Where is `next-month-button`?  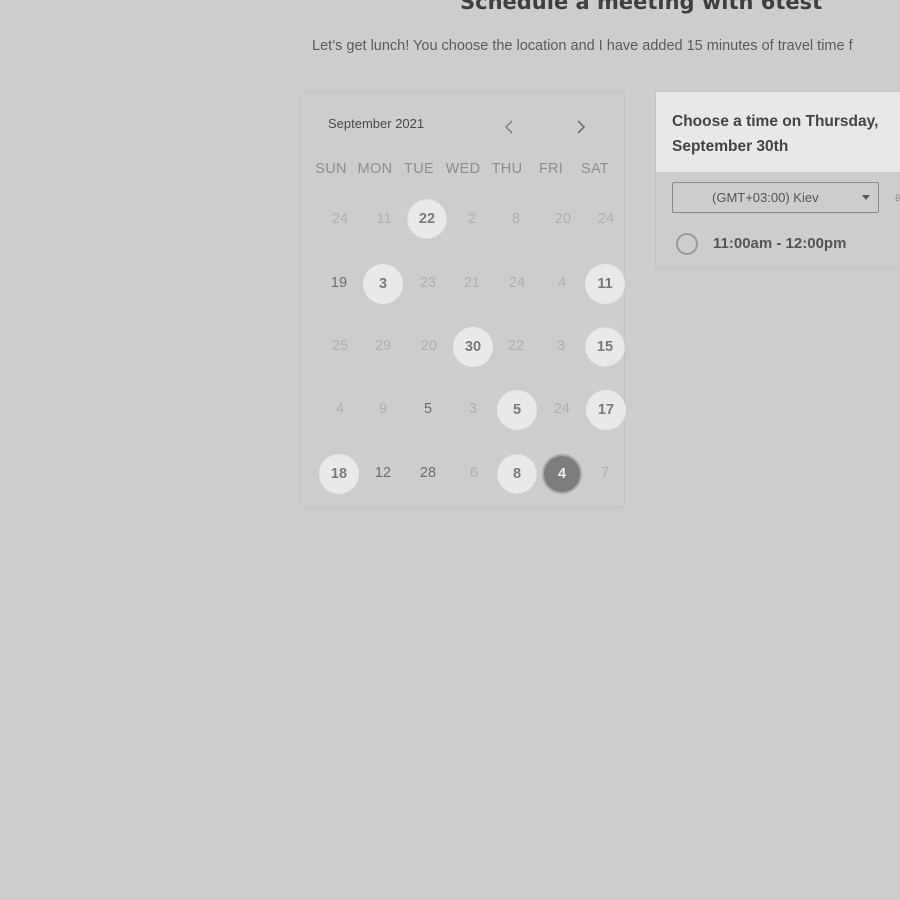
next-month-button is located at coordinates (581, 127).